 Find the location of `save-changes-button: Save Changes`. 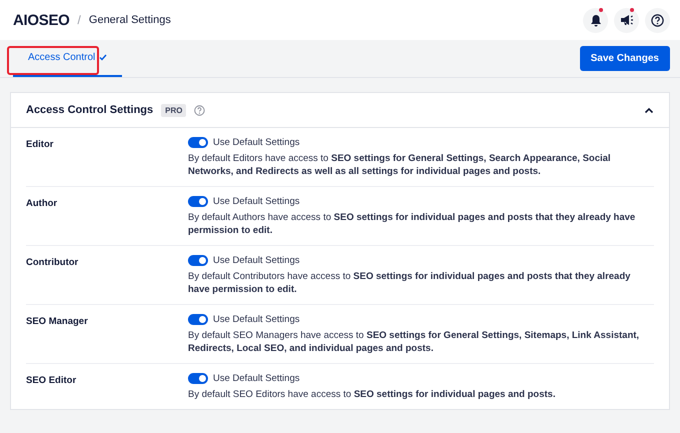

save-changes-button: Save Changes is located at coordinates (625, 58).